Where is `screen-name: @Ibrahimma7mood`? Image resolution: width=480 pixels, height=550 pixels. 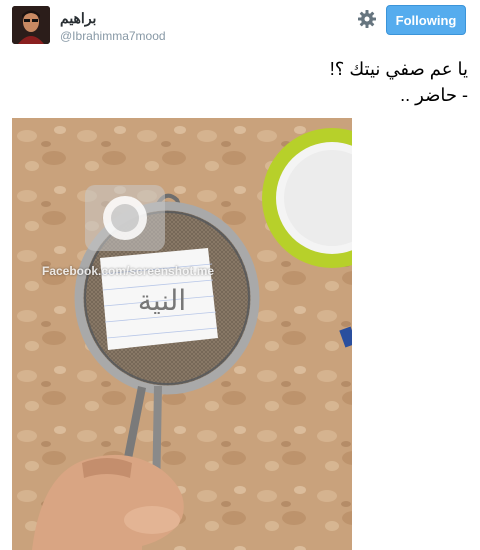
screen-name: @Ibrahimma7mood is located at coordinates (113, 36).